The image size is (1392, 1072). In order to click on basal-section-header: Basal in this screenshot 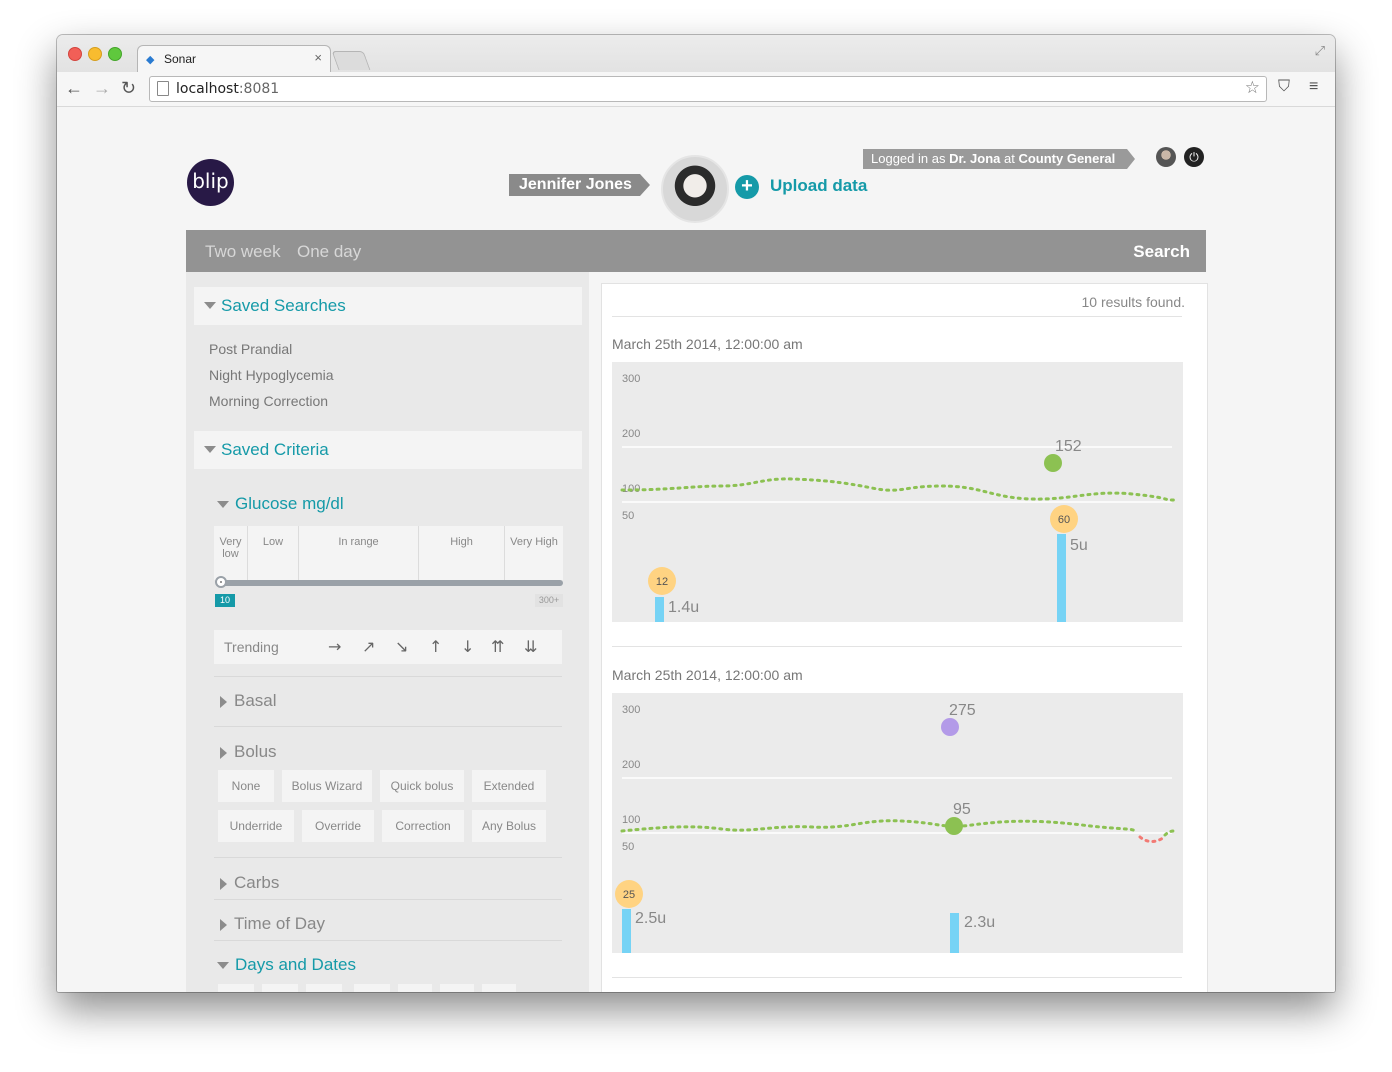, I will do `click(248, 701)`.